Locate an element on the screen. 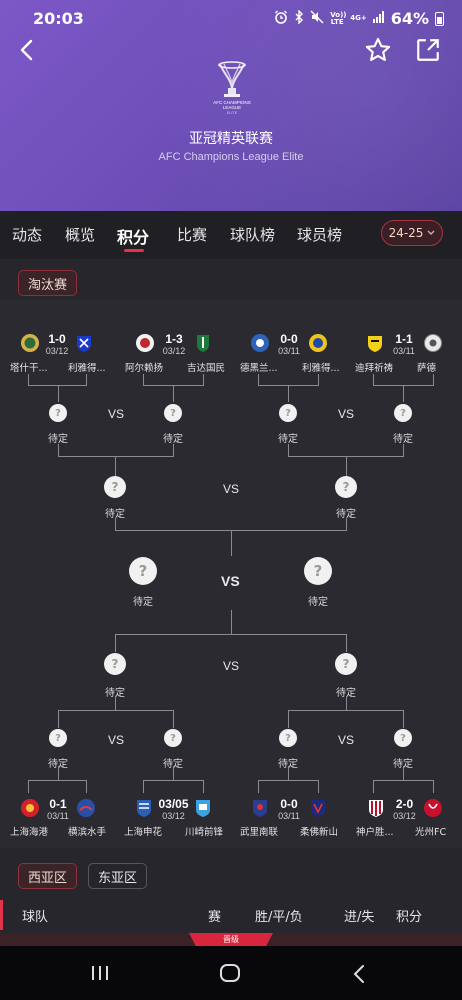  tab-standings: 积分 is located at coordinates (133, 236).